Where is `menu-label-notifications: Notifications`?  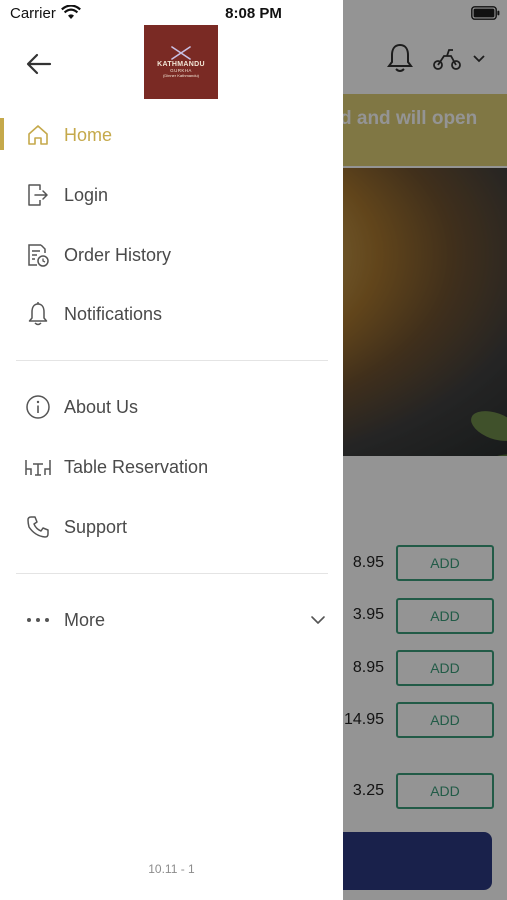
menu-label-notifications: Notifications is located at coordinates (113, 313).